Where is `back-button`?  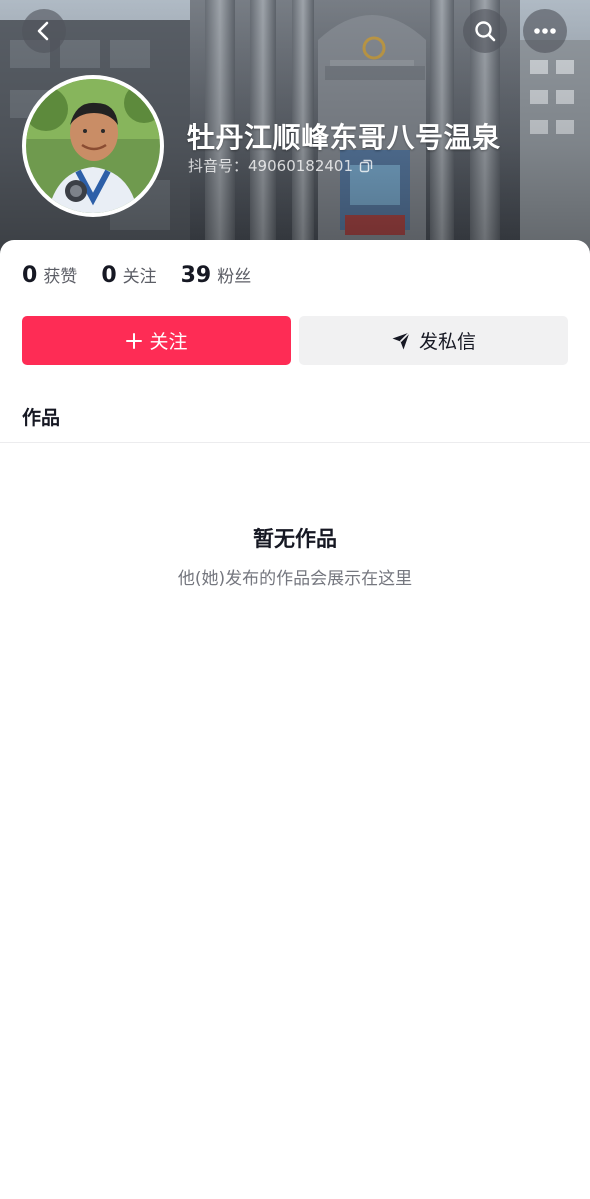 back-button is located at coordinates (44, 31).